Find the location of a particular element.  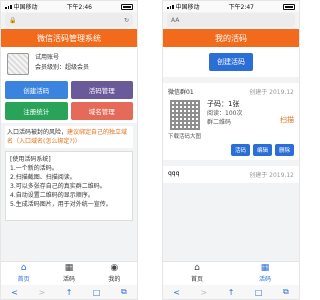

clock: 下午2:46 is located at coordinates (79, 7).